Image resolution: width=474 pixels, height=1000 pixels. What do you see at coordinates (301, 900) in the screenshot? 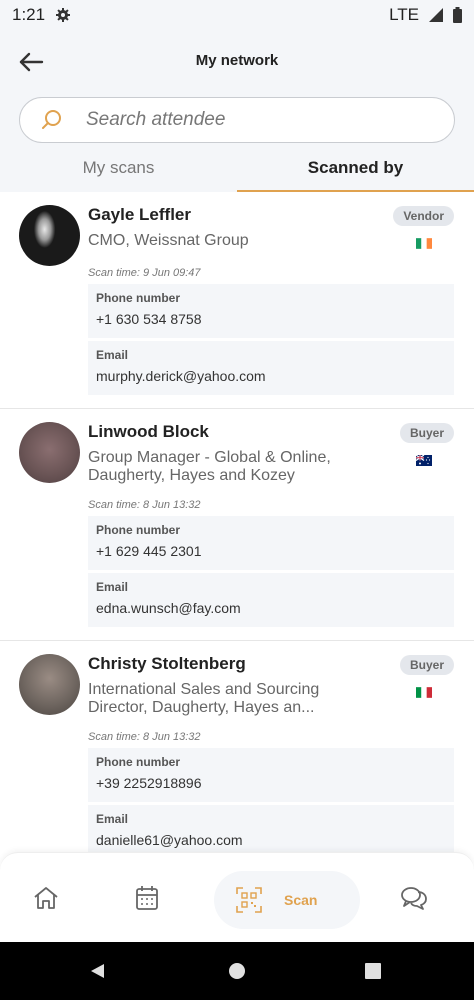
I see `scan-label: Scan` at bounding box center [301, 900].